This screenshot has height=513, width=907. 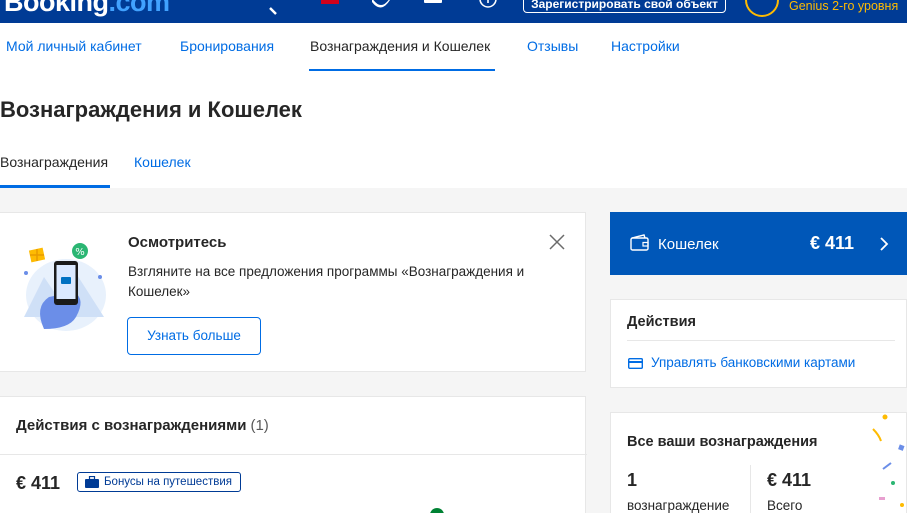 I want to click on chevron-right-icon, so click(x=884, y=244).